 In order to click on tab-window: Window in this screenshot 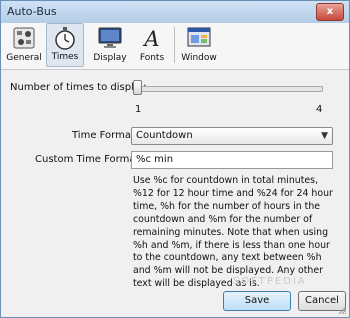, I will do `click(199, 45)`.